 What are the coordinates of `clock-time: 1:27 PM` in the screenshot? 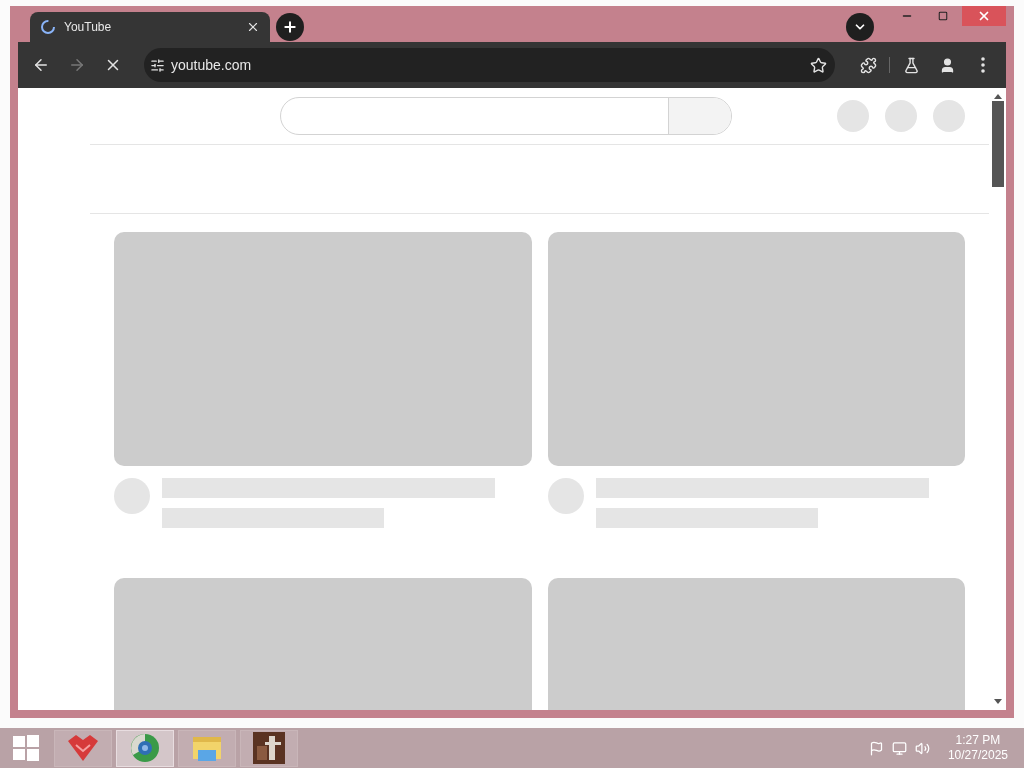 It's located at (978, 740).